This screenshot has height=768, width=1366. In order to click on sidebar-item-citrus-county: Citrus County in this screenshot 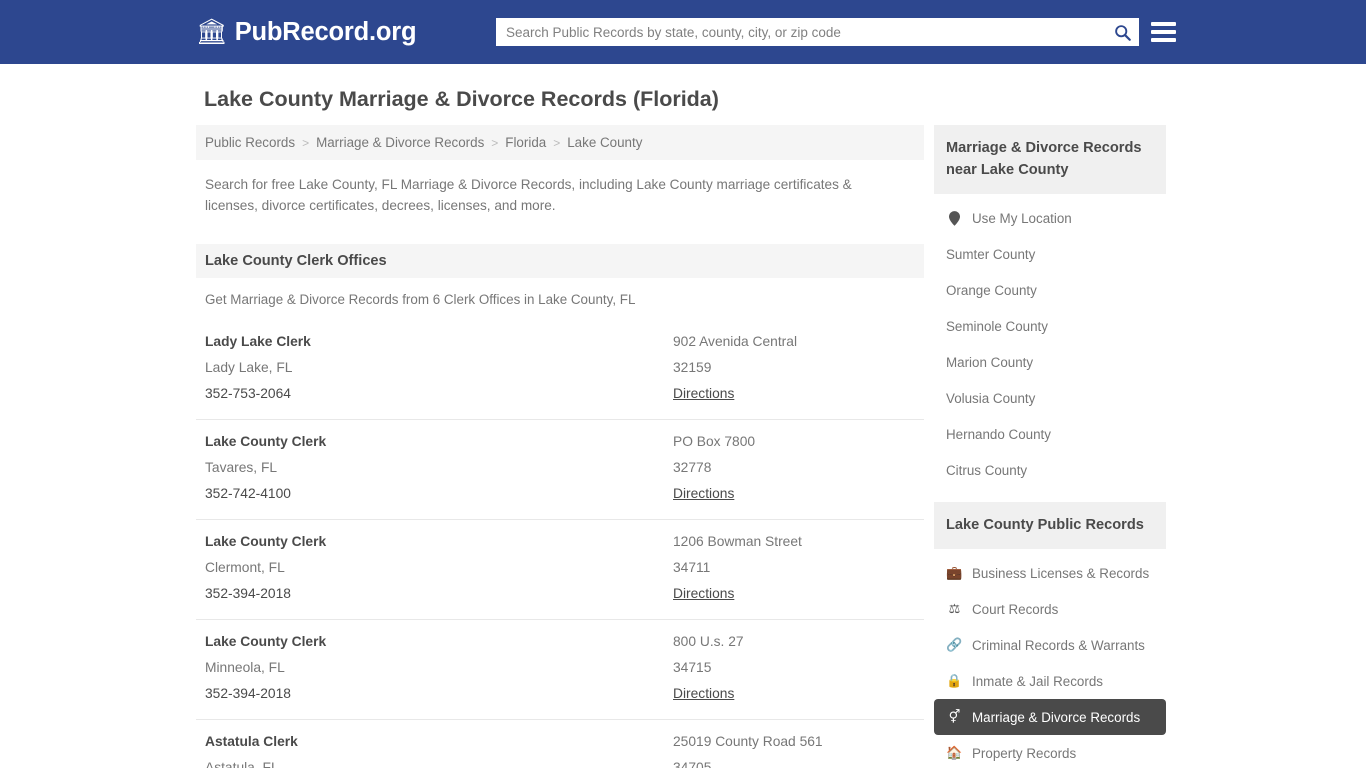, I will do `click(1050, 470)`.